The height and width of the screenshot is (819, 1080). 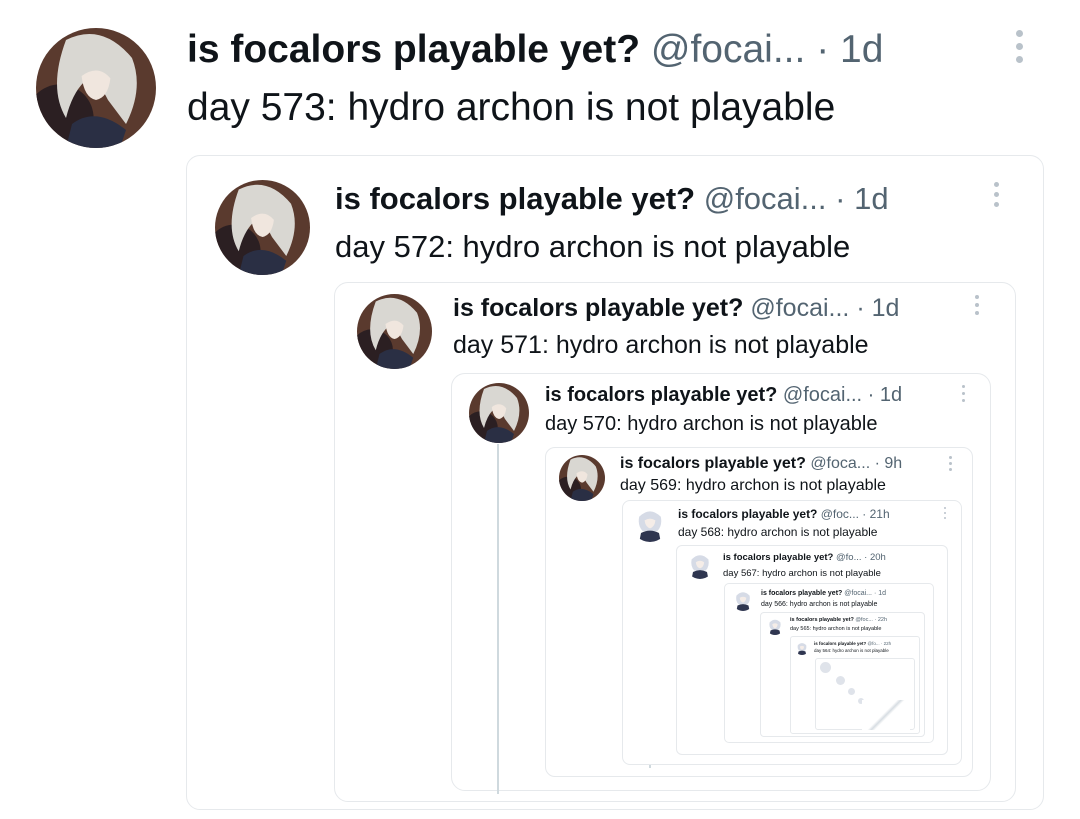 I want to click on post-text: day 565: hydro archon is not playable, so click(x=836, y=629).